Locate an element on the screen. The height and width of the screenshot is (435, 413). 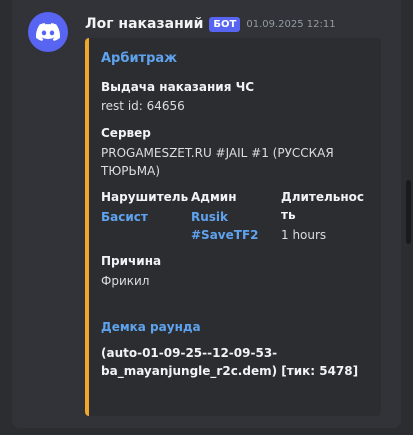
demo-filename-cont: ba_mayanjungle_r2c.dem) [тик: 5478] is located at coordinates (230, 371).